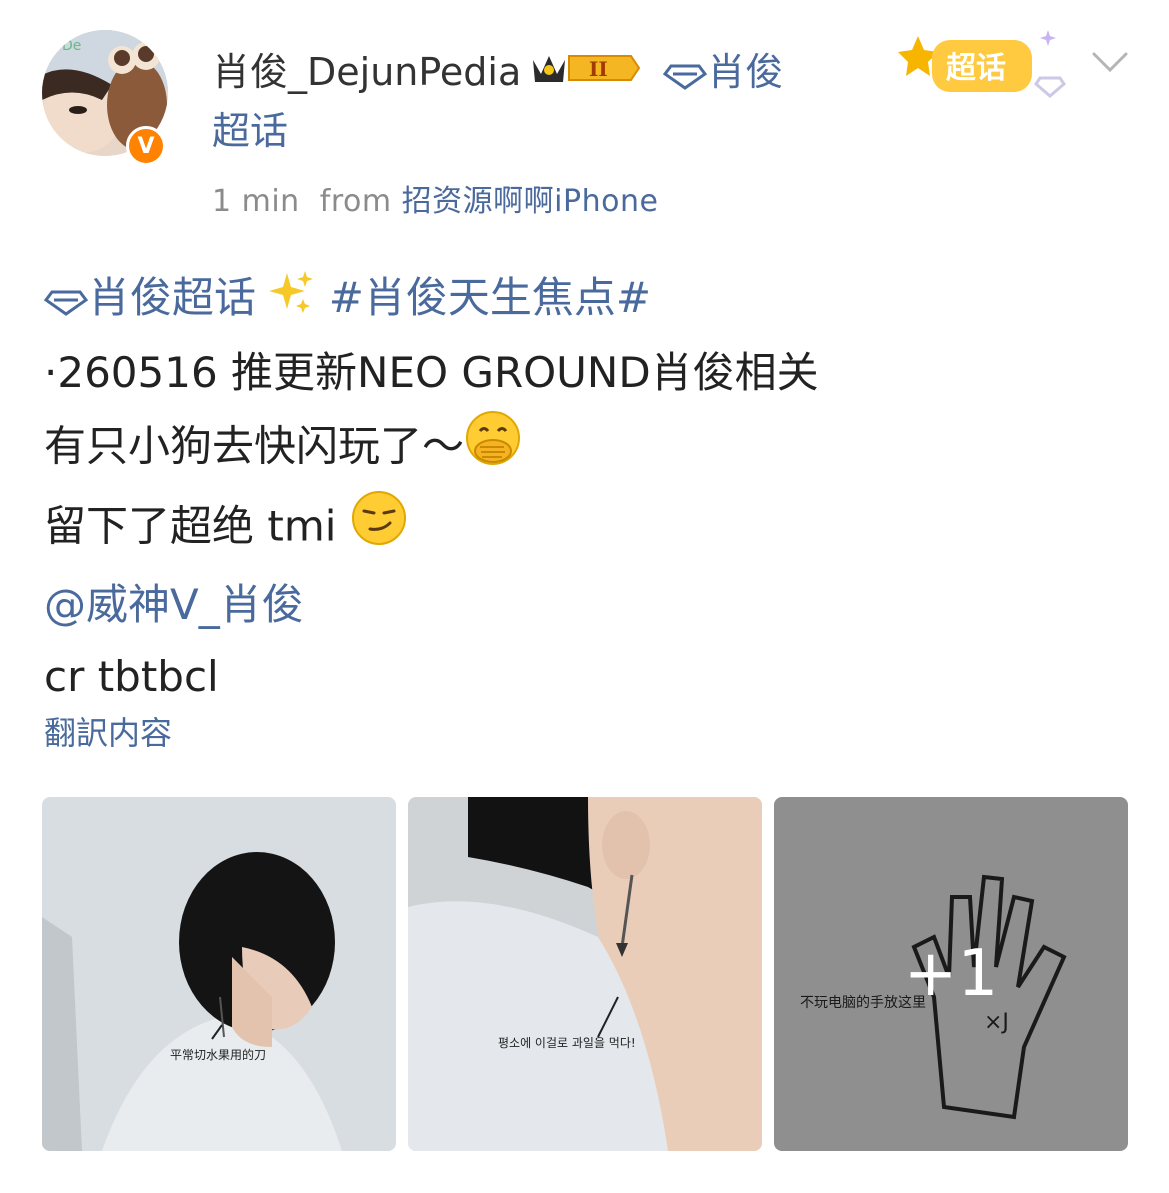 This screenshot has height=1193, width=1169. What do you see at coordinates (530, 201) in the screenshot?
I see `post-source: 招资源啊啊iPhone` at bounding box center [530, 201].